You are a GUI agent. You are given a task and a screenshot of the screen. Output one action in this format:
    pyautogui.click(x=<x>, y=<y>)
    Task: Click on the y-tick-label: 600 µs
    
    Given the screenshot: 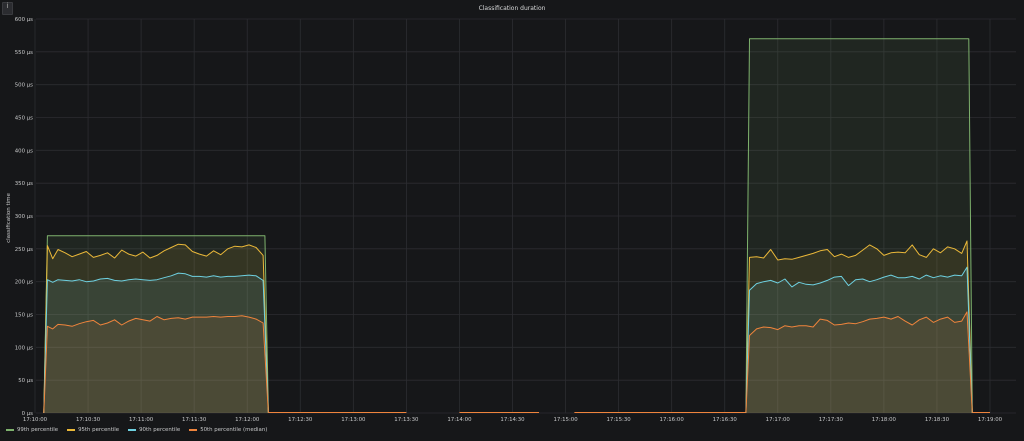 What is the action you would take?
    pyautogui.click(x=24, y=20)
    